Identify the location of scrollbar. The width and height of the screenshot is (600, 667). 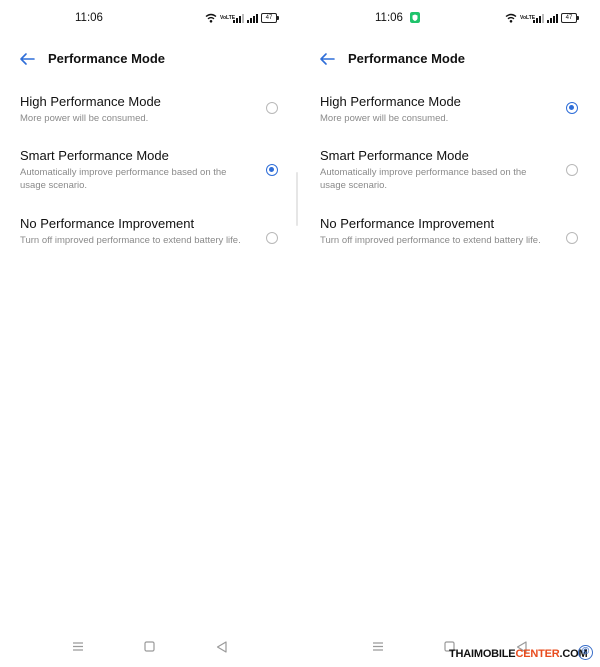
(297, 199).